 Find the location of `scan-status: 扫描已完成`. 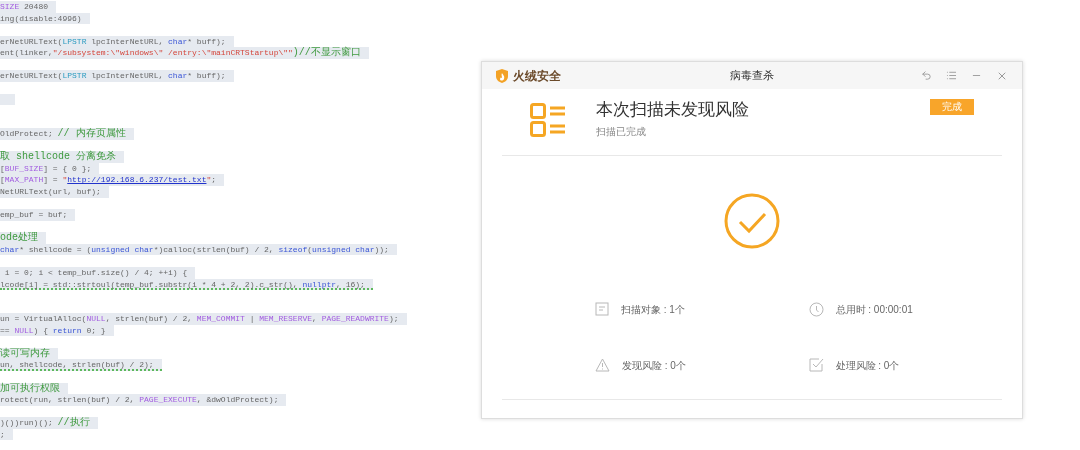

scan-status: 扫描已完成 is located at coordinates (621, 132).